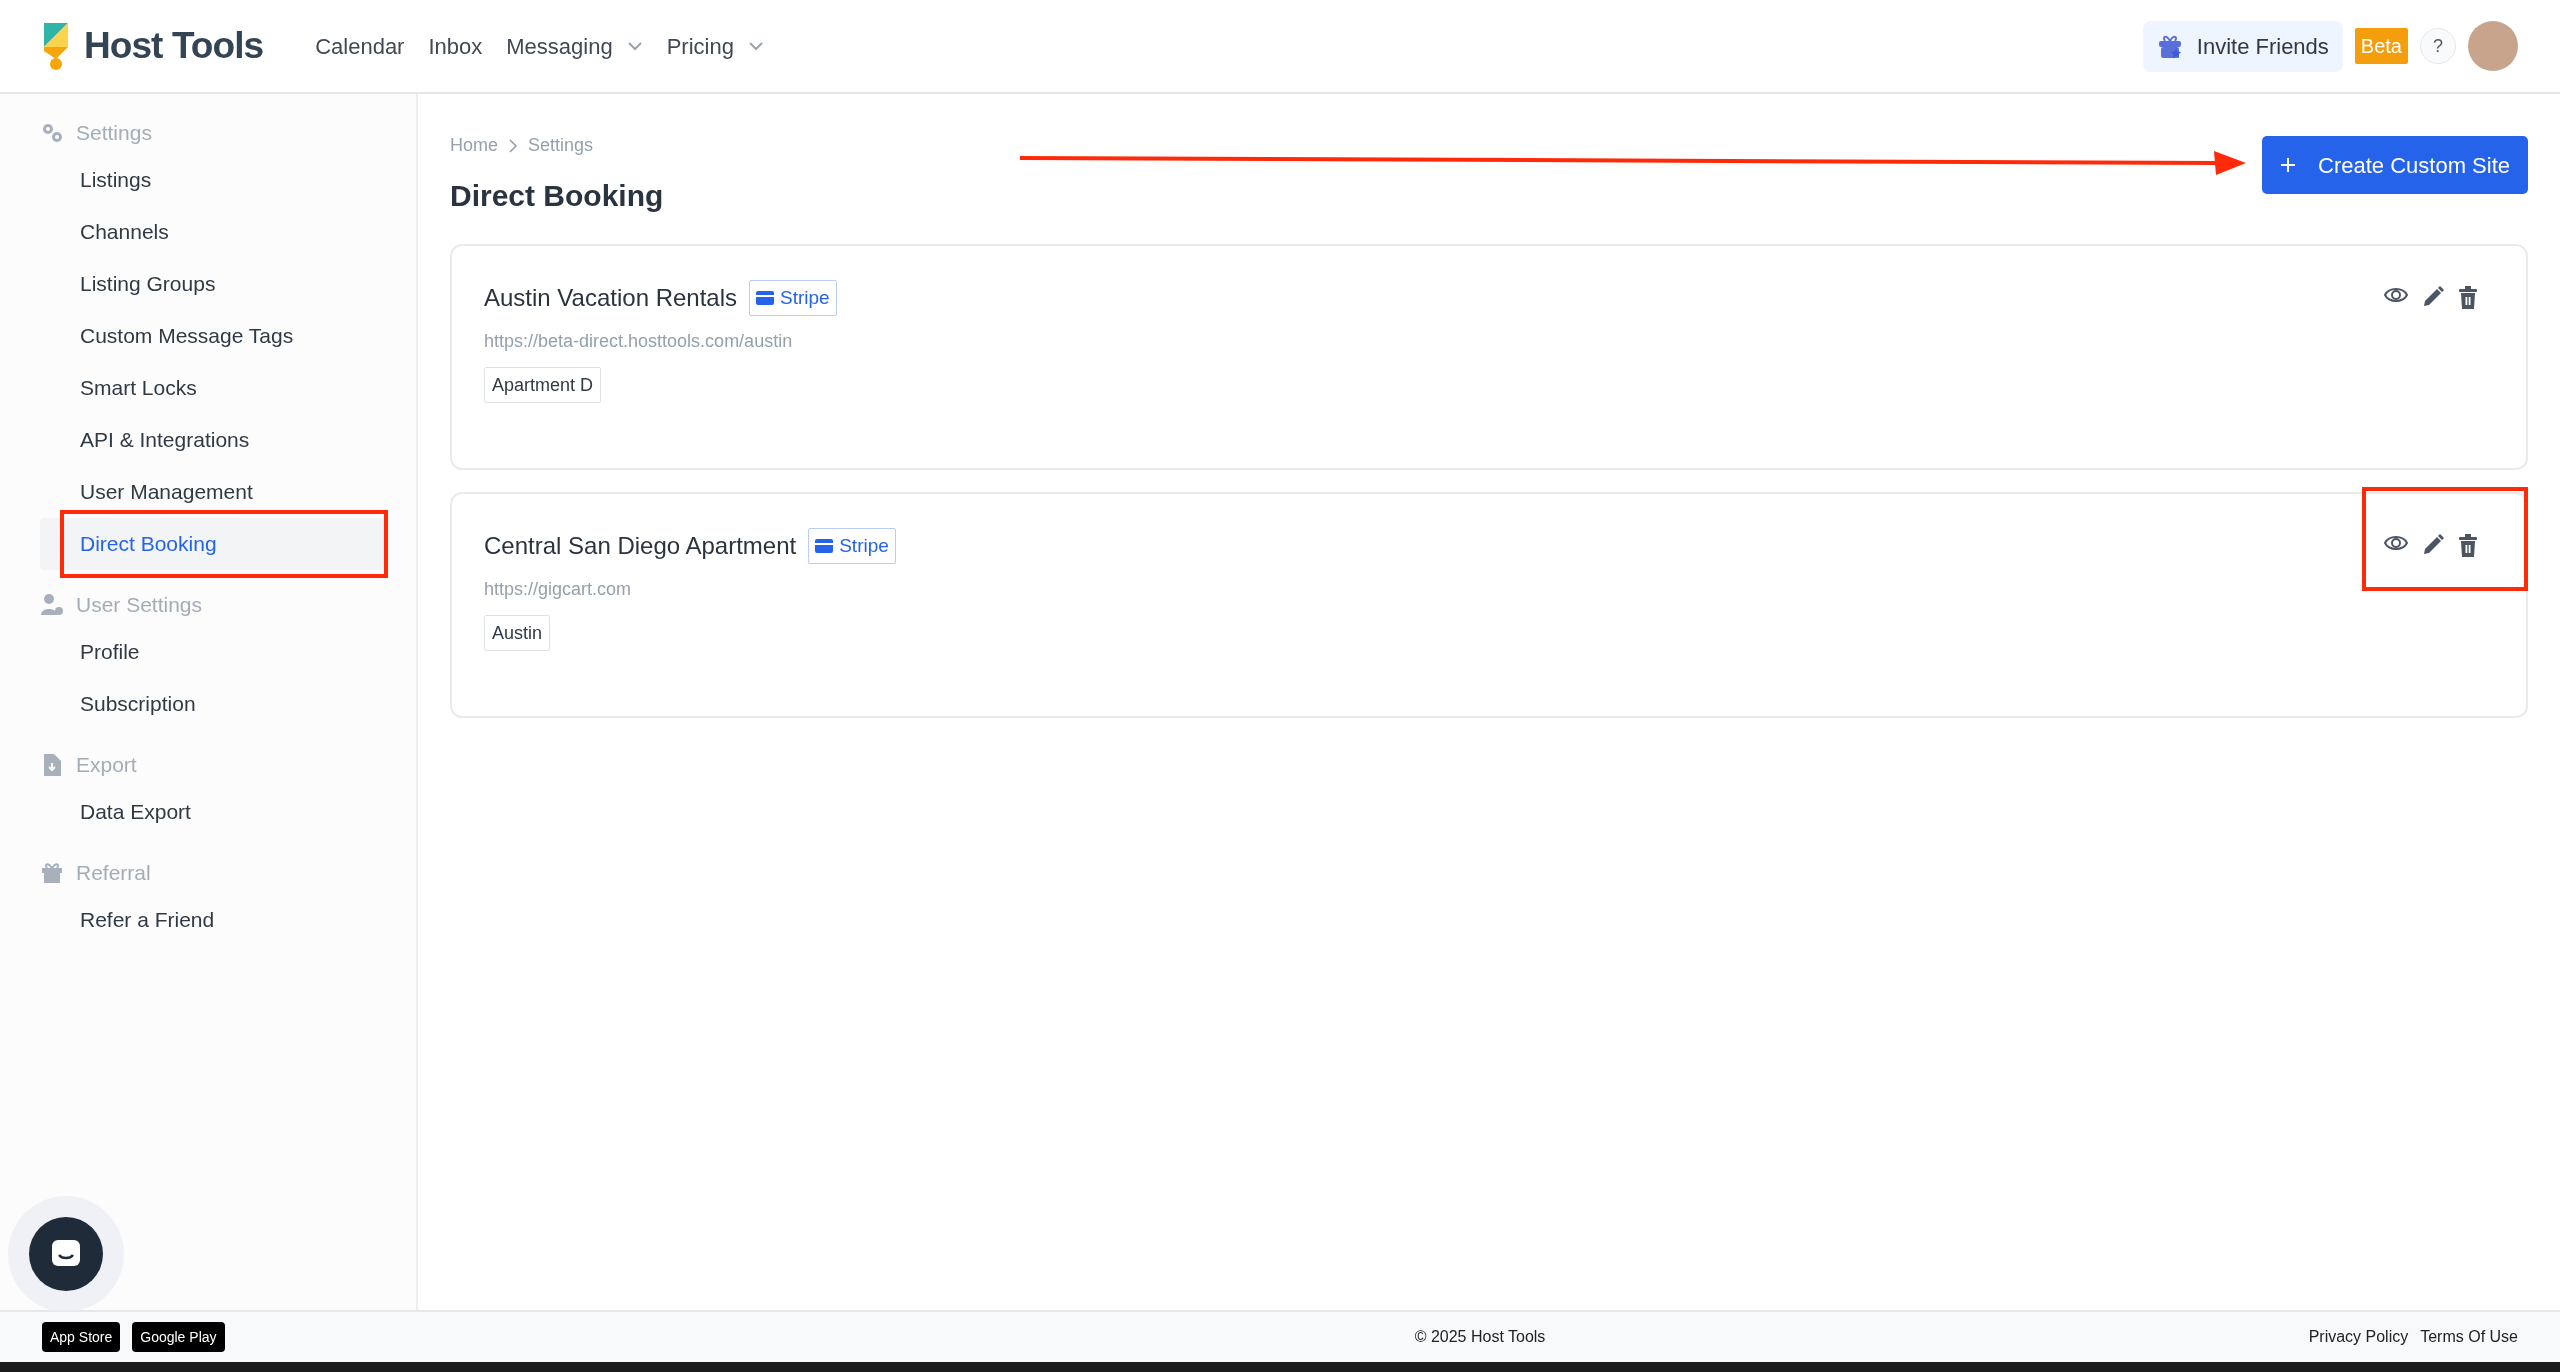 This screenshot has height=1372, width=2560. Describe the element at coordinates (2358, 1337) in the screenshot. I see `footer-link: Privacy Policy` at that location.